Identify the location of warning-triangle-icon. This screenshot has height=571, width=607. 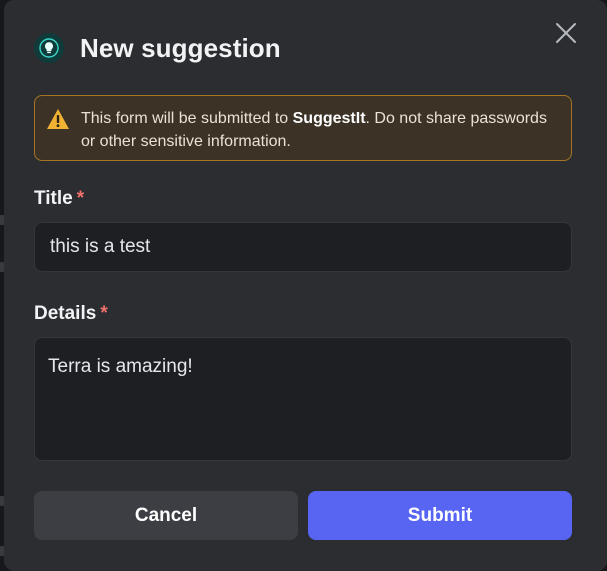
(58, 119).